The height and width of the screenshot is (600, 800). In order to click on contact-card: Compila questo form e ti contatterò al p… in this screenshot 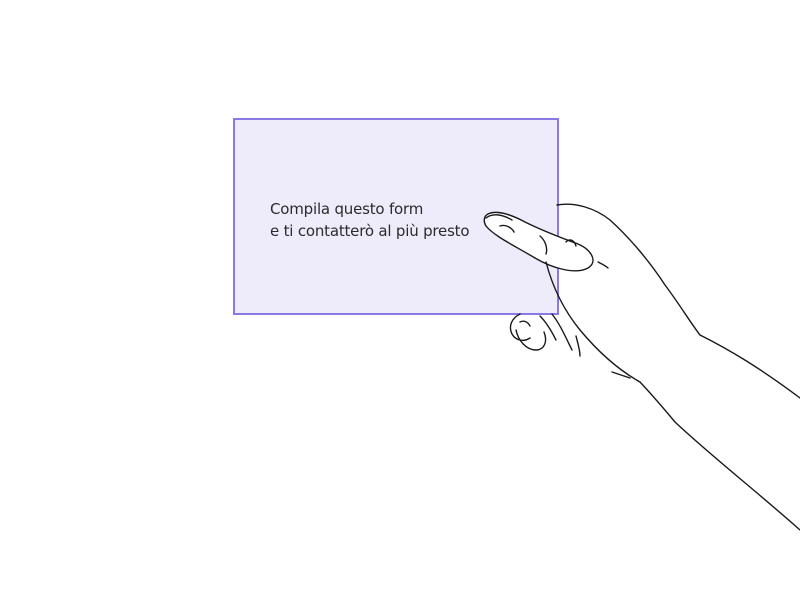, I will do `click(396, 216)`.